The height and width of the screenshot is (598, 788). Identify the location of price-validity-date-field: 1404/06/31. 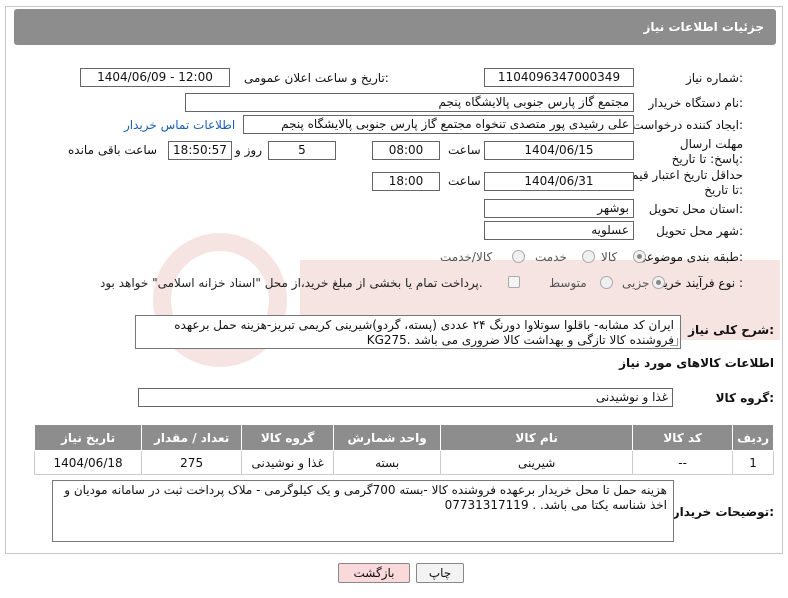
(559, 181).